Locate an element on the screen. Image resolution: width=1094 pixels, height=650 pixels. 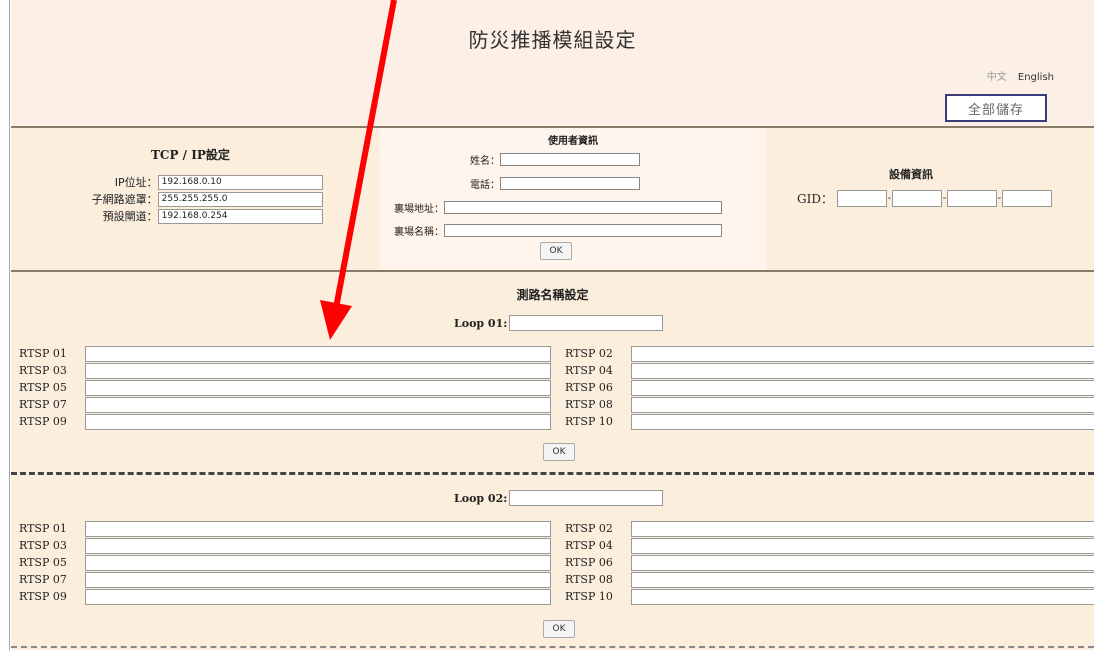
name-label: 姓名： is located at coordinates (485, 161).